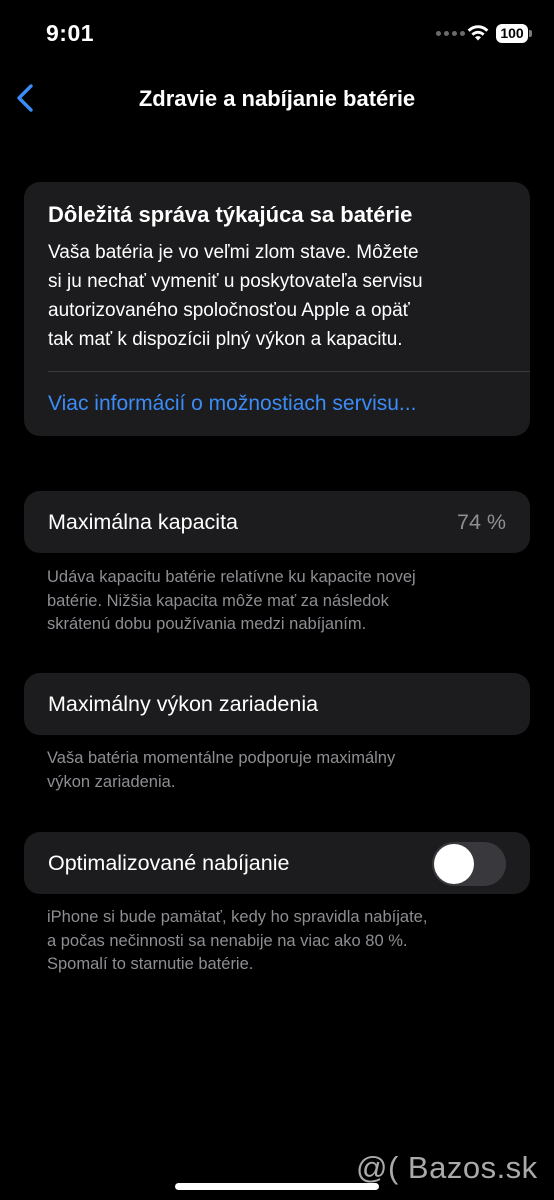 This screenshot has width=554, height=1200. What do you see at coordinates (454, 864) in the screenshot?
I see `toggle-knob` at bounding box center [454, 864].